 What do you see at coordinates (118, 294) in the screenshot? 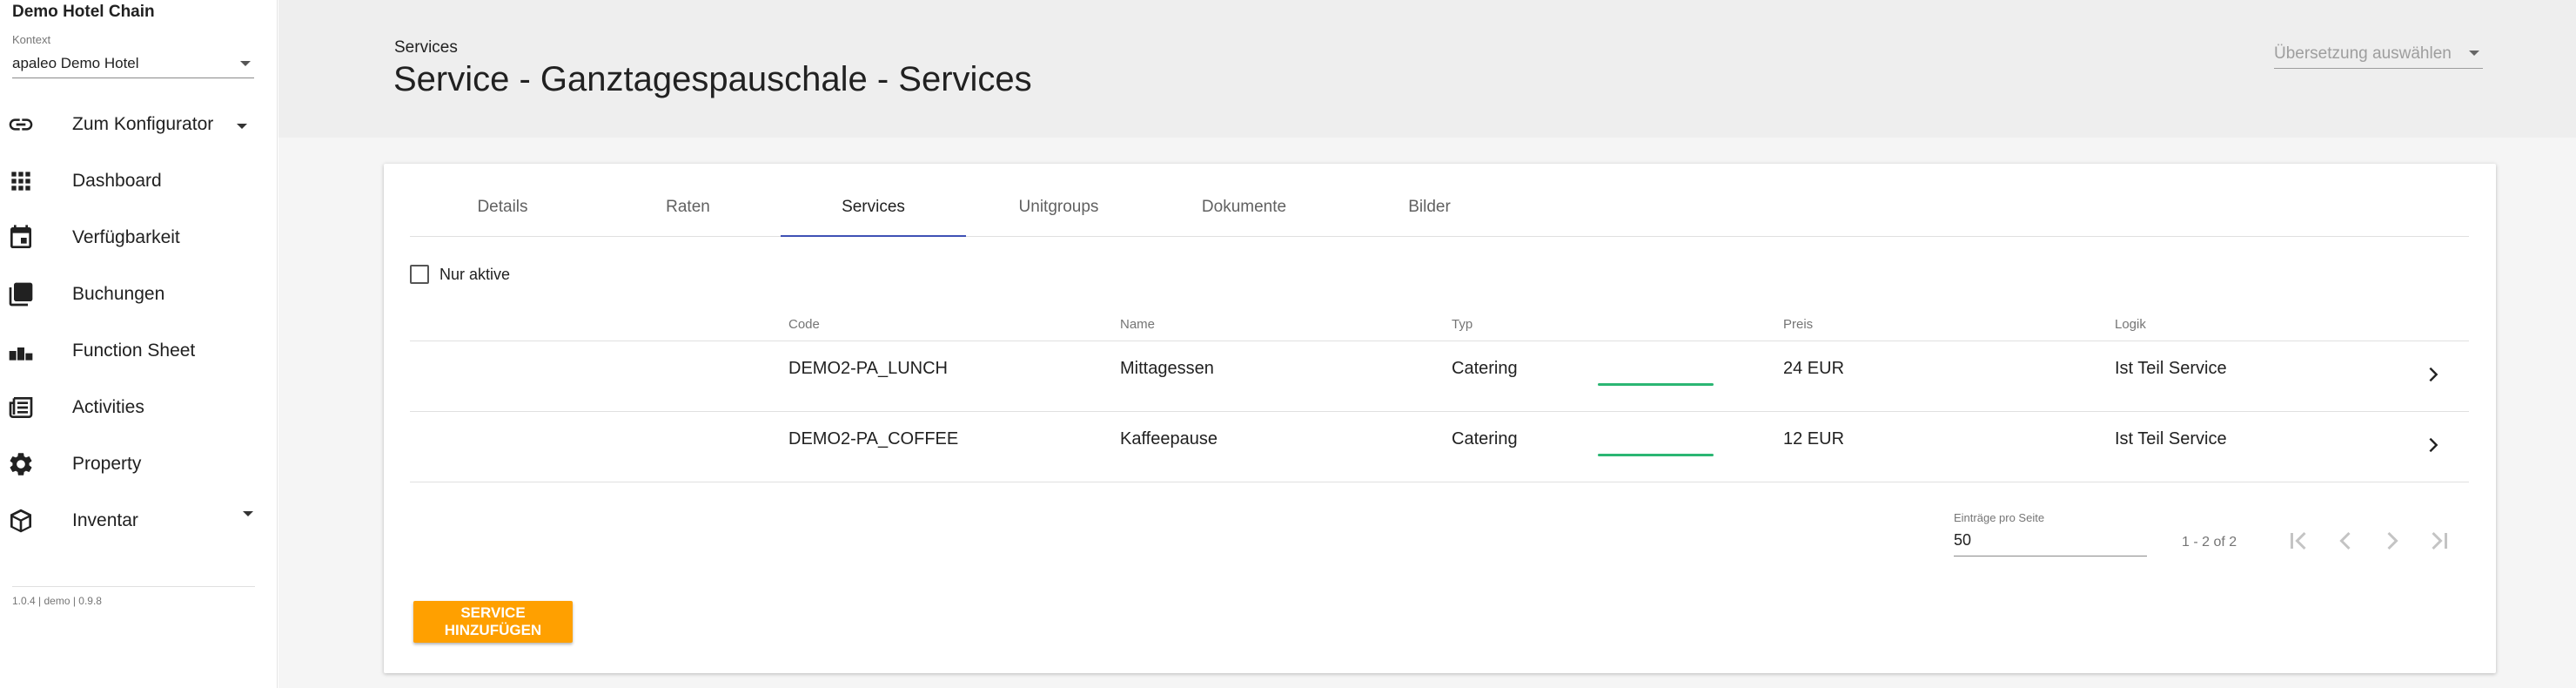
I see `sidebar-item-label: Buchungen` at bounding box center [118, 294].